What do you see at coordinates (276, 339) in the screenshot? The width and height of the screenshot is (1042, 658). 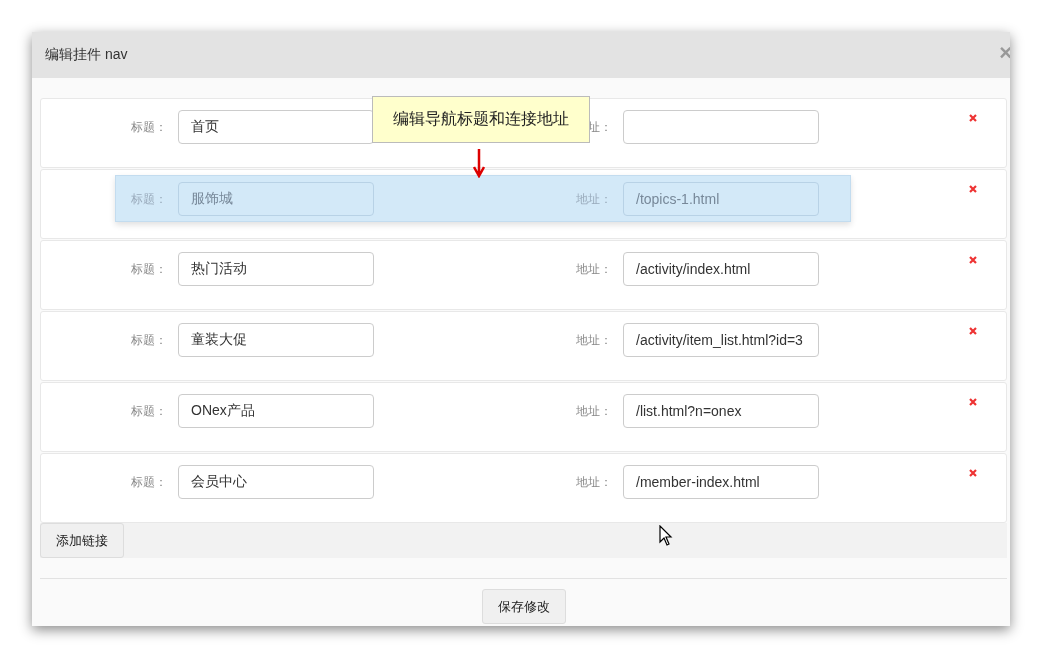 I see `title-input: 童装大促` at bounding box center [276, 339].